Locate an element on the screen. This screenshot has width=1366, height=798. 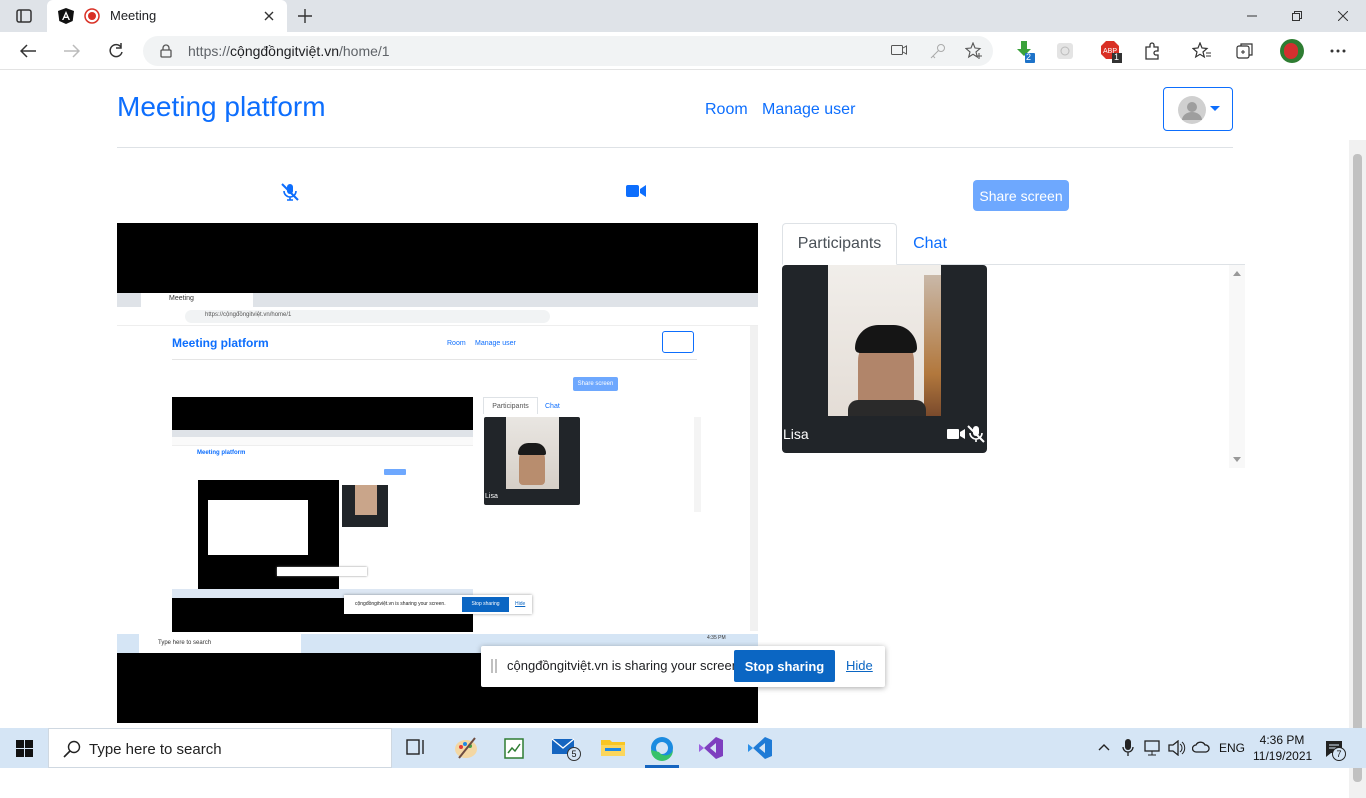
language-indicator: ENG is located at coordinates (1232, 748).